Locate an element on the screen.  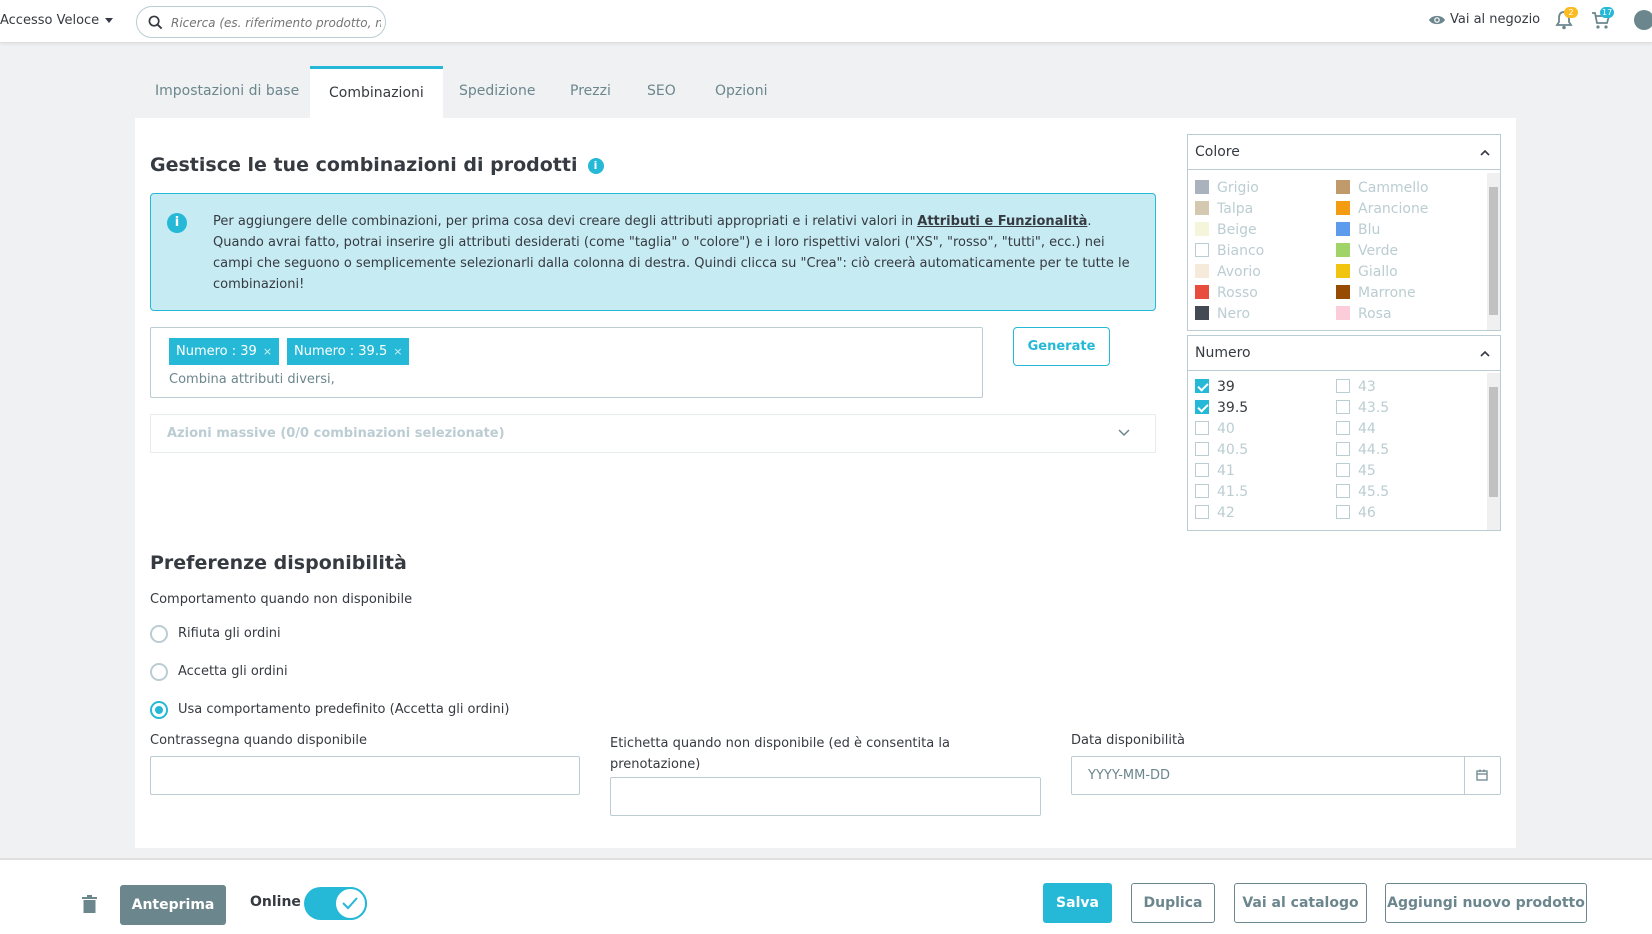
tab-prices: Prezzi is located at coordinates (590, 92).